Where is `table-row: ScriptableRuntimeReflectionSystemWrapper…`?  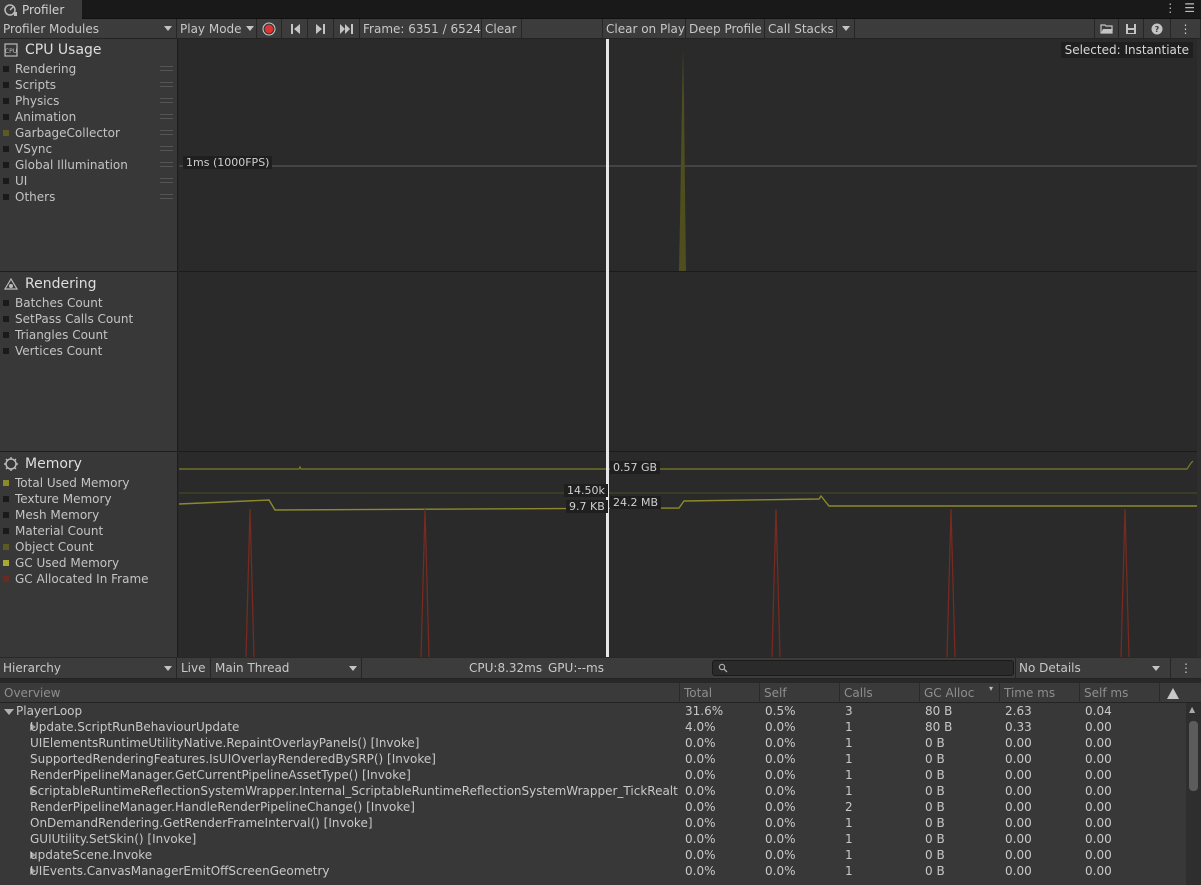 table-row: ScriptableRuntimeReflectionSystemWrapper… is located at coordinates (593, 791).